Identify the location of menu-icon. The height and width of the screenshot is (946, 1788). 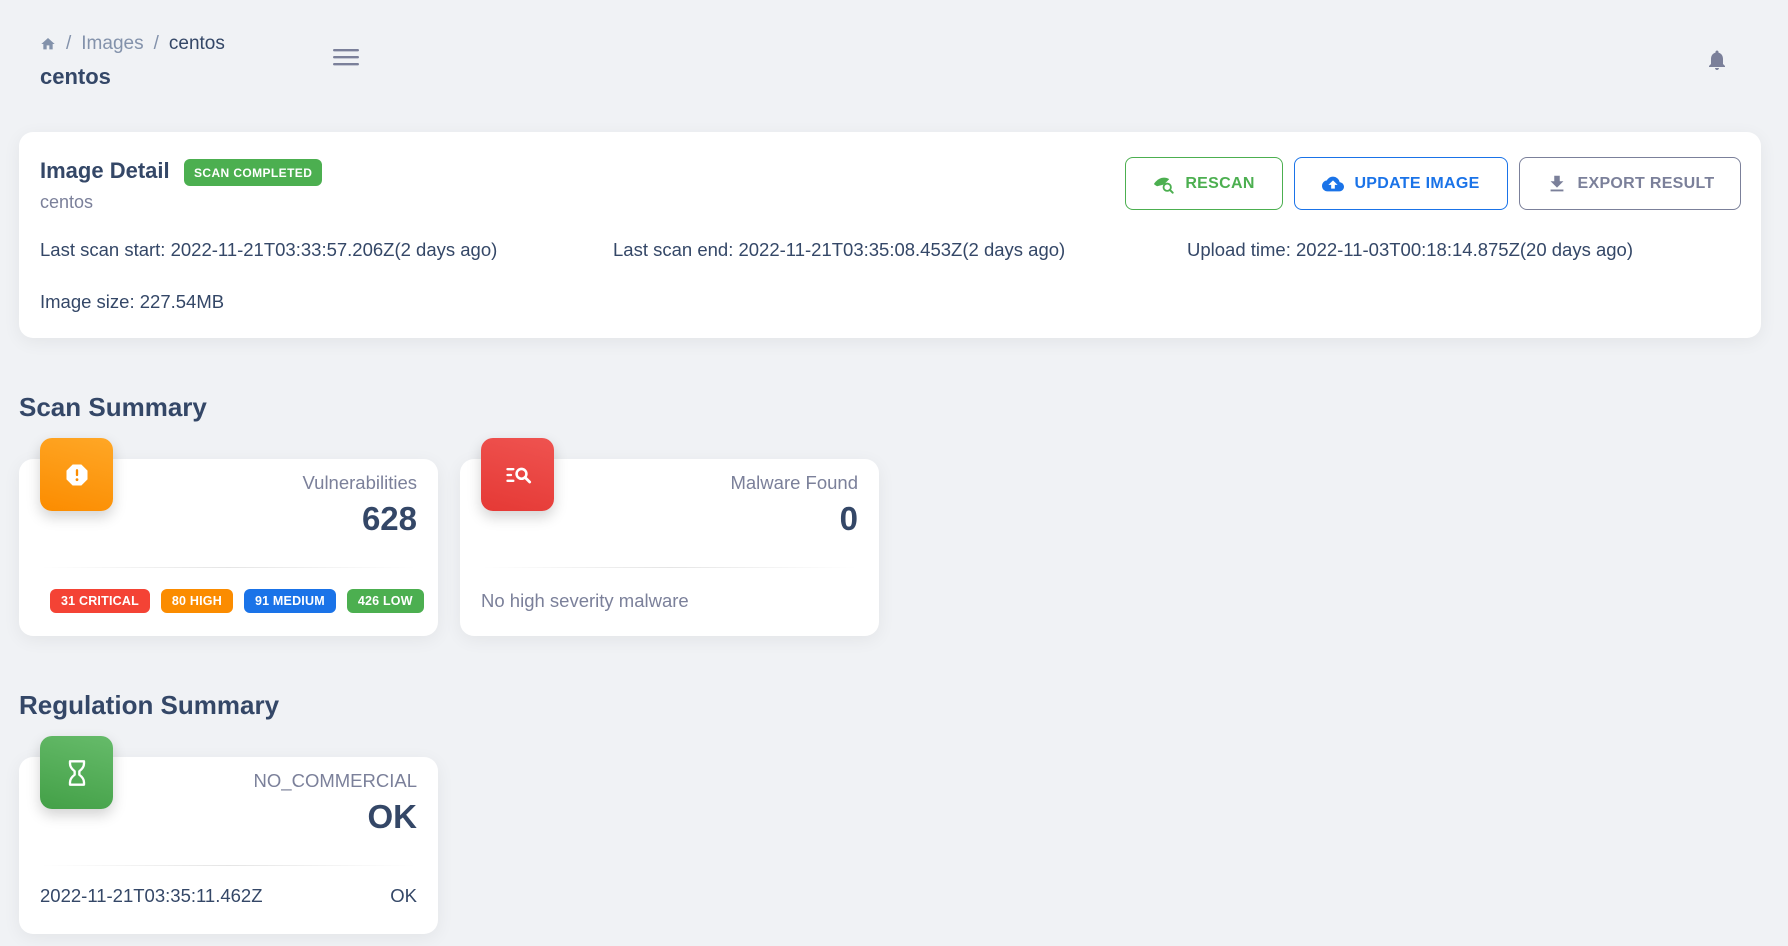
(346, 57).